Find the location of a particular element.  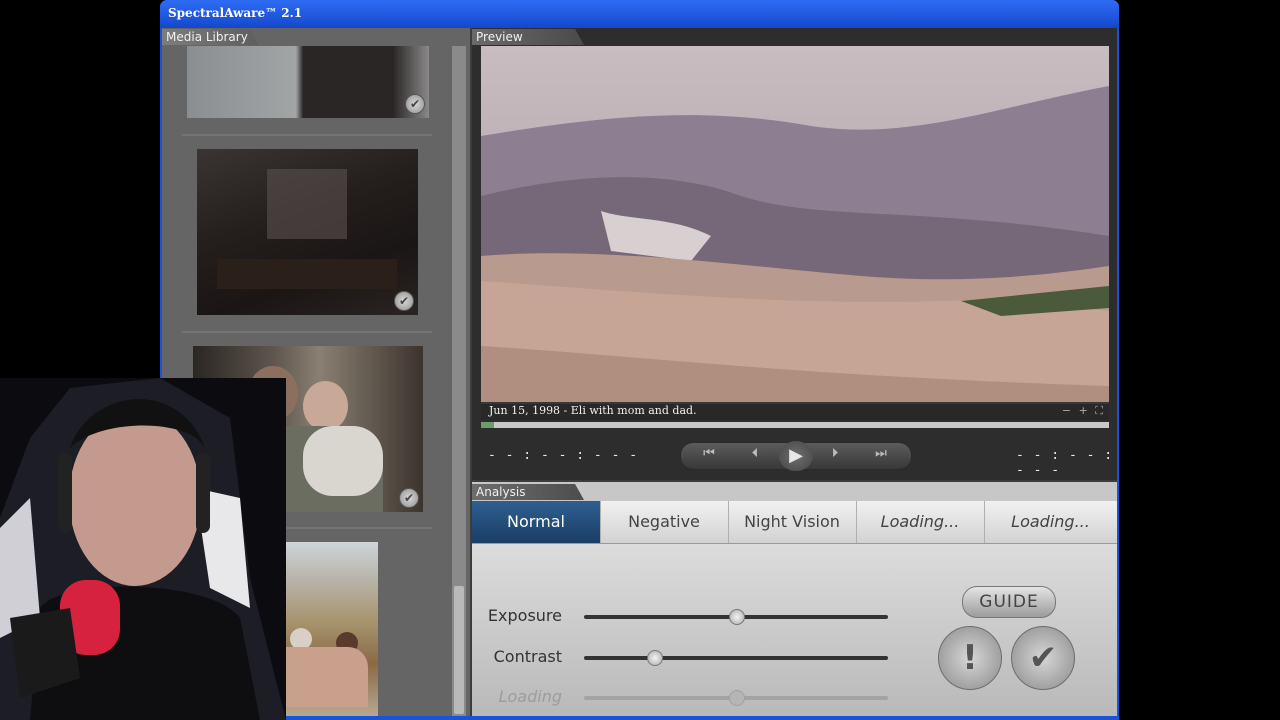

playback-progress is located at coordinates (795, 425).